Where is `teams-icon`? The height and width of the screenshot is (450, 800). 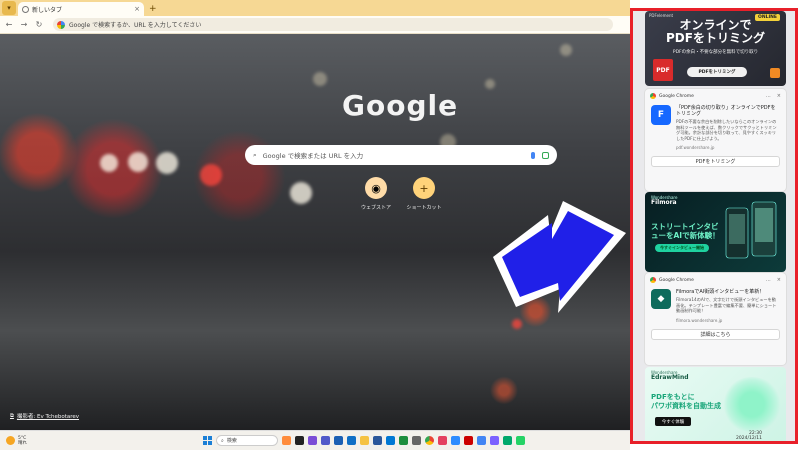 teams-icon is located at coordinates (325, 440).